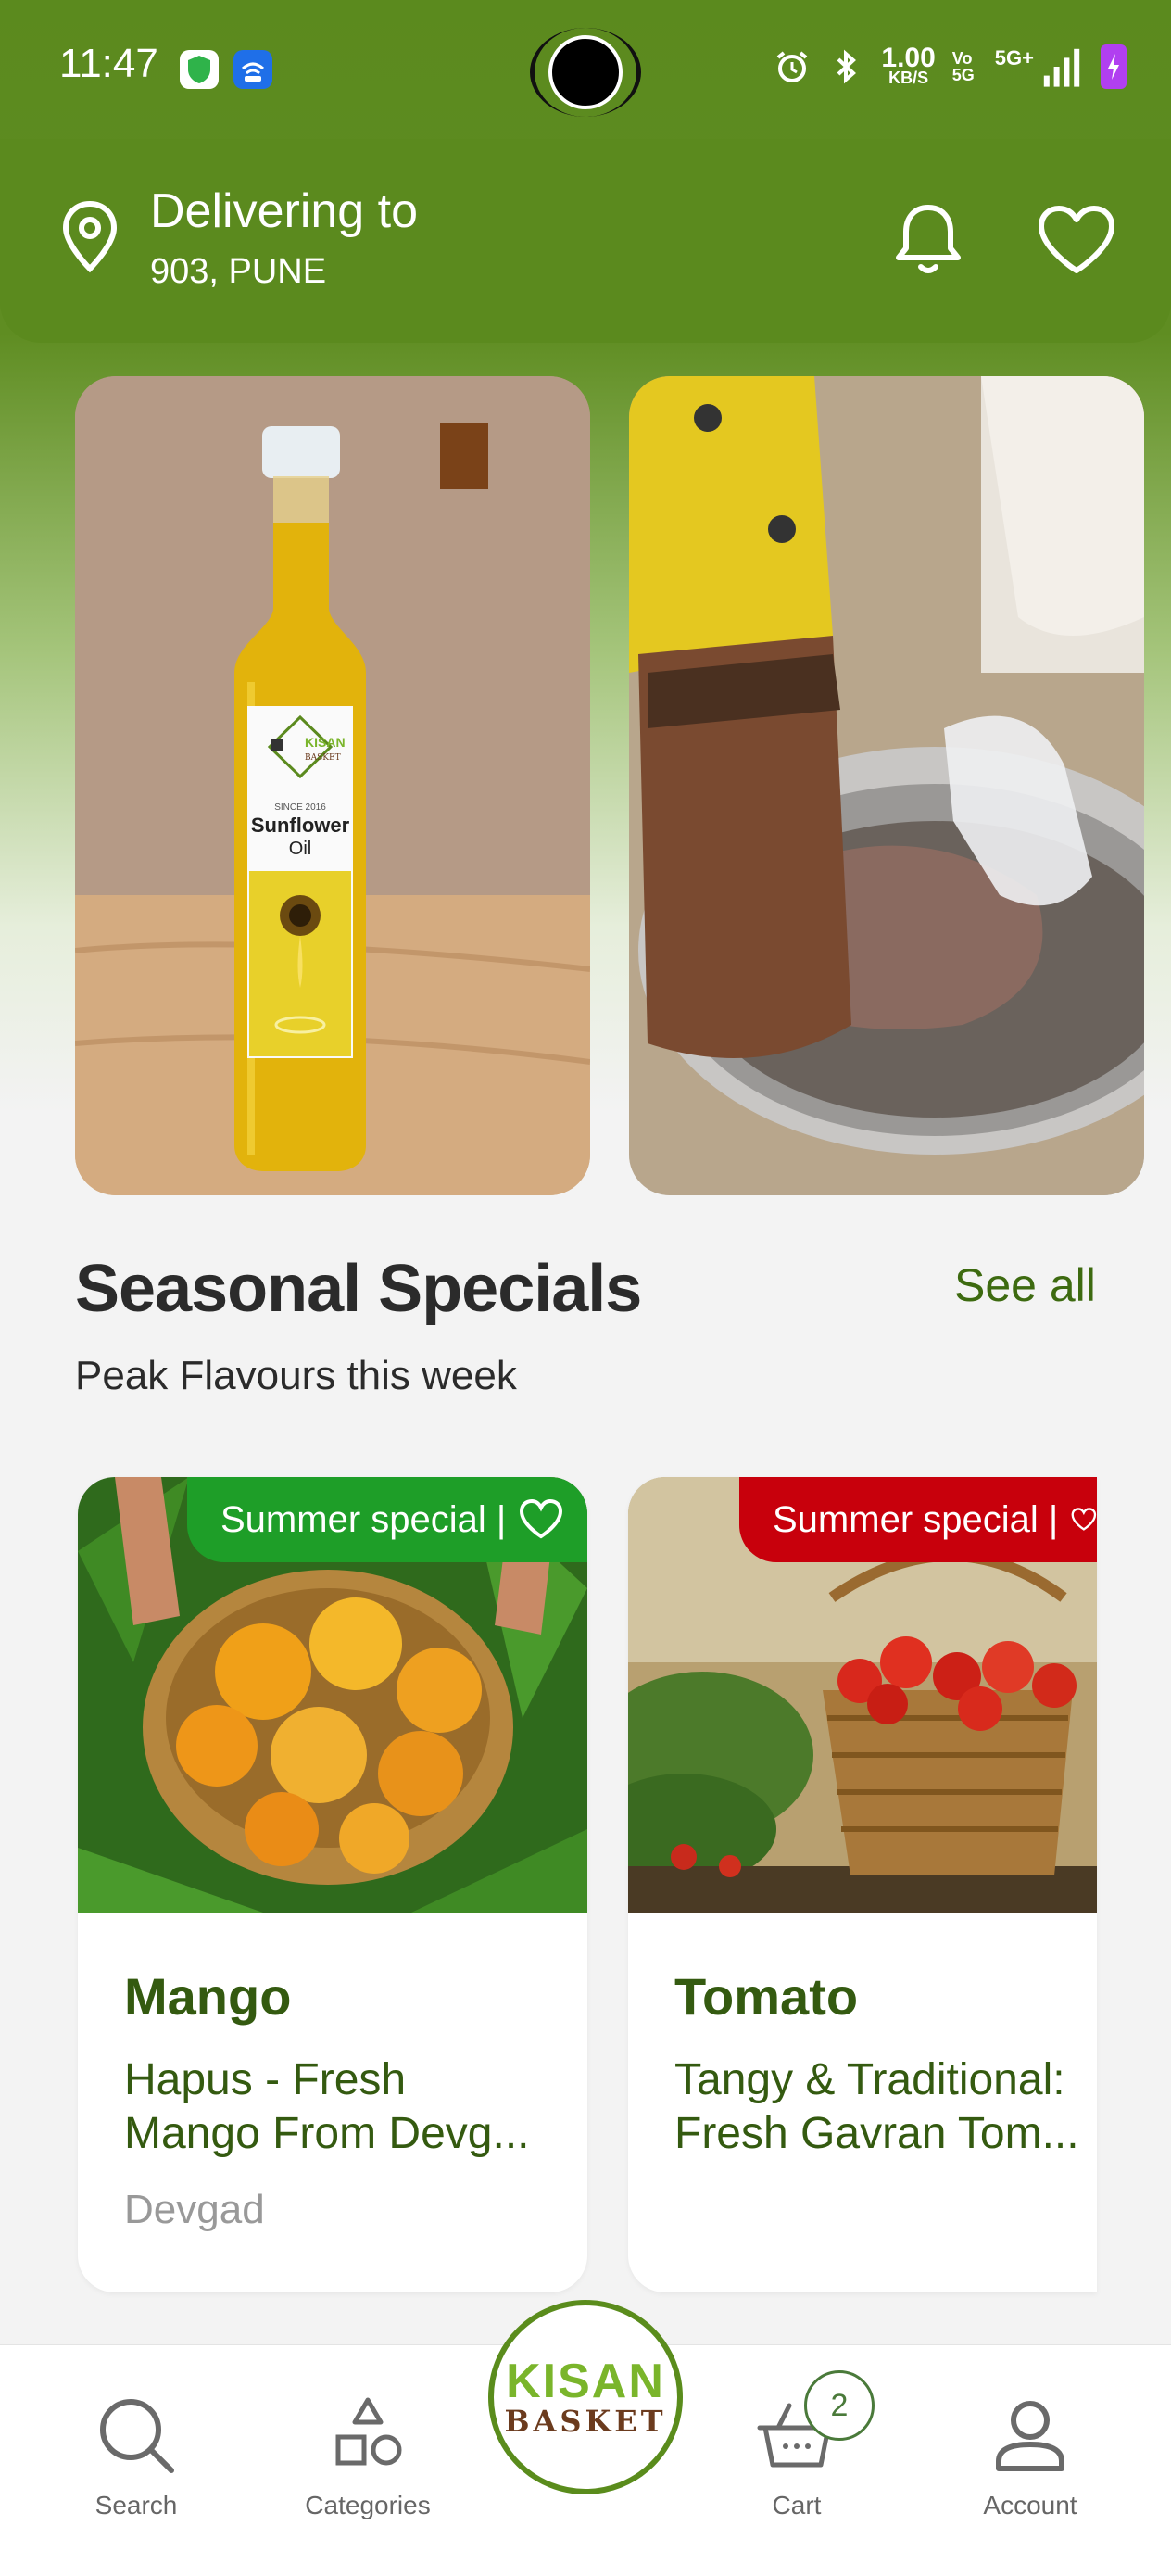  Describe the element at coordinates (323, 758) in the screenshot. I see `svg-text: BASKET` at that location.